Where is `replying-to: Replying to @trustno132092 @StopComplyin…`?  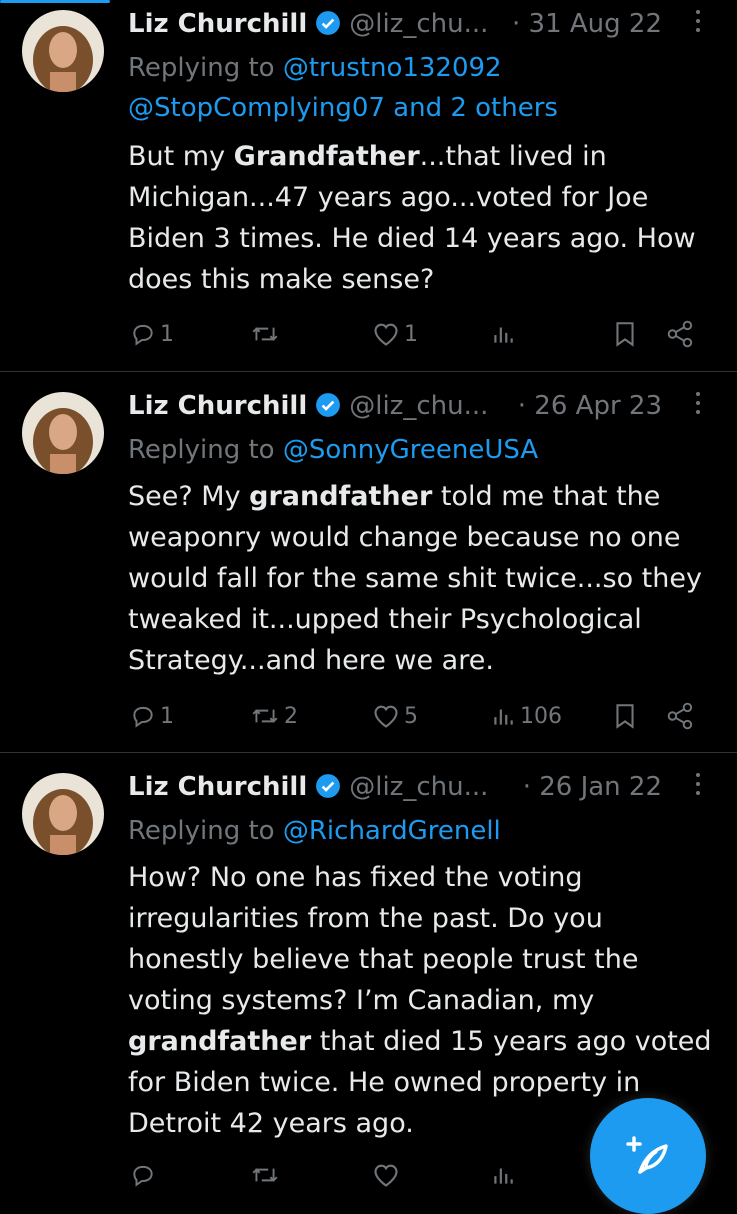 replying-to: Replying to @trustno132092 @StopComplyin… is located at coordinates (418, 88).